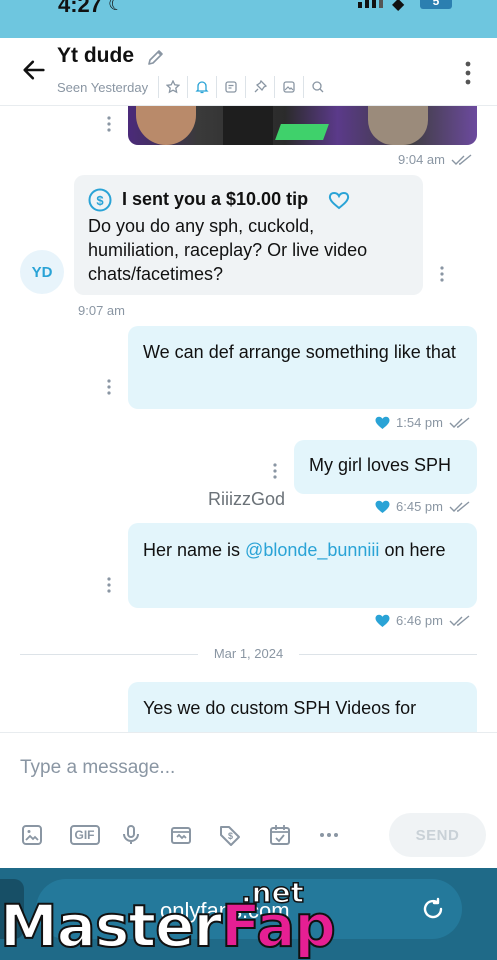 This screenshot has height=960, width=497. Describe the element at coordinates (412, 550) in the screenshot. I see `message-text: on here` at that location.